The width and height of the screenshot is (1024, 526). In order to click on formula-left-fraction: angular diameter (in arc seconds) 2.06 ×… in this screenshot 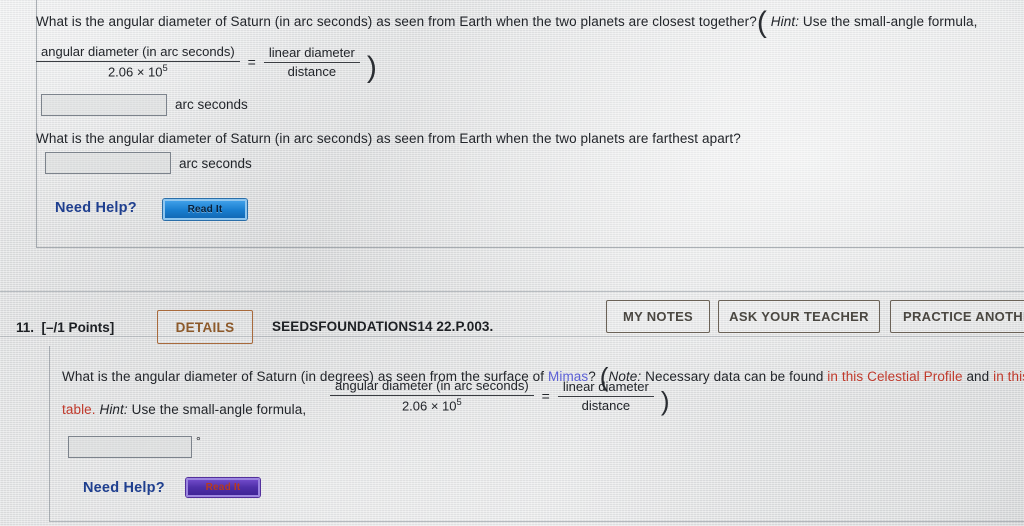, I will do `click(138, 62)`.